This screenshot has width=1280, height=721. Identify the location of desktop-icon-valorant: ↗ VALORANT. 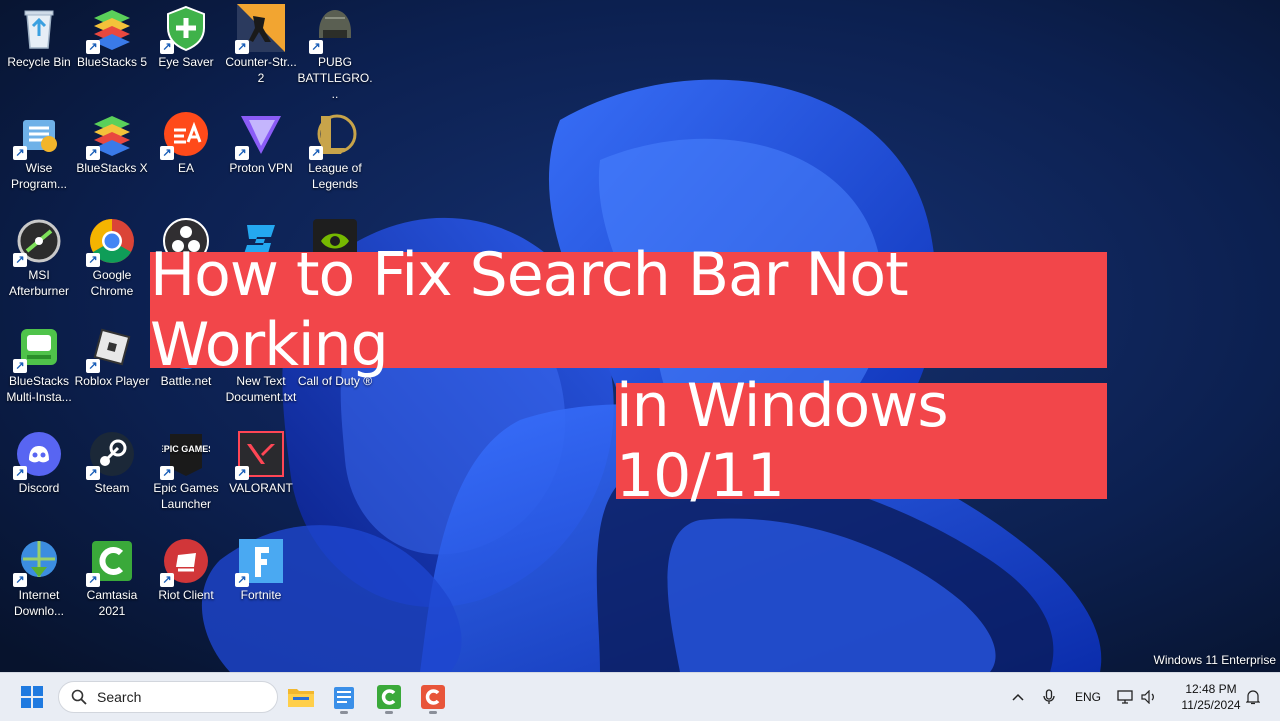
(261, 463).